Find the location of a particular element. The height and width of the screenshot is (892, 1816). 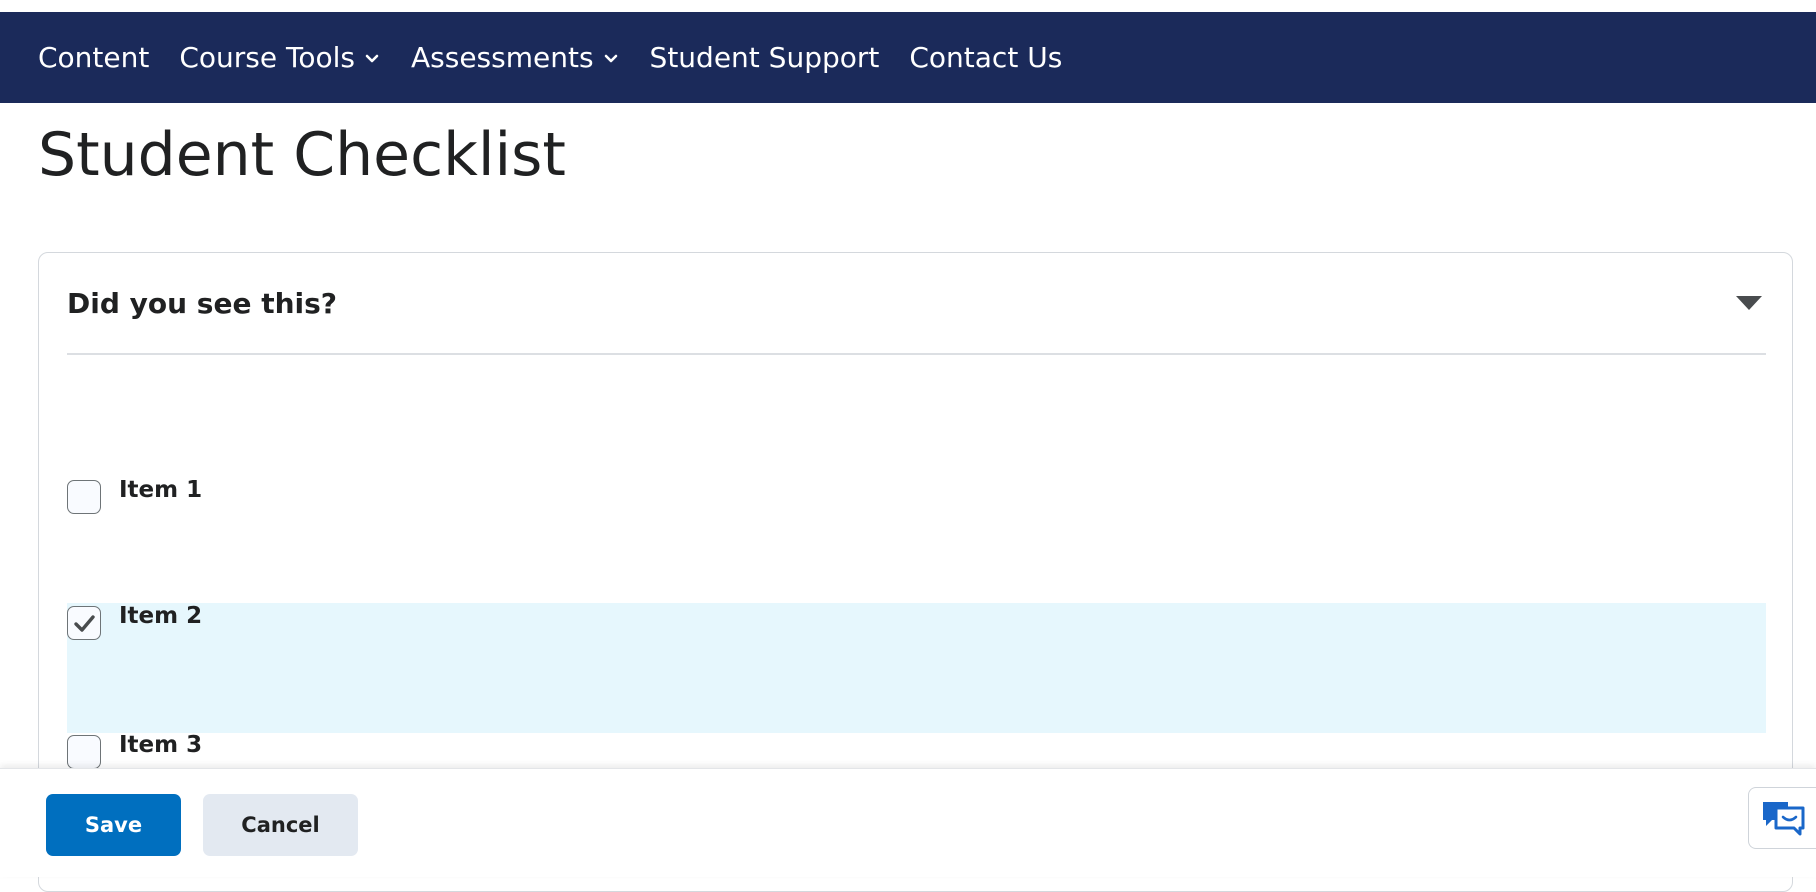

chat-widget-button is located at coordinates (1782, 818).